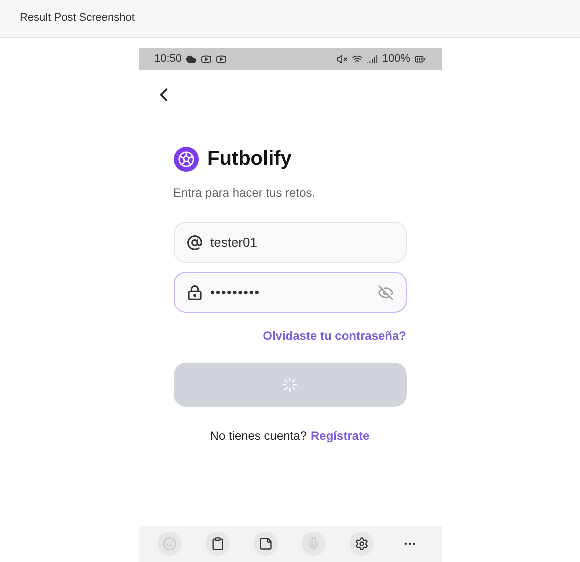 The height and width of the screenshot is (562, 580). Describe the element at coordinates (218, 544) in the screenshot. I see `clipboard-icon` at that location.